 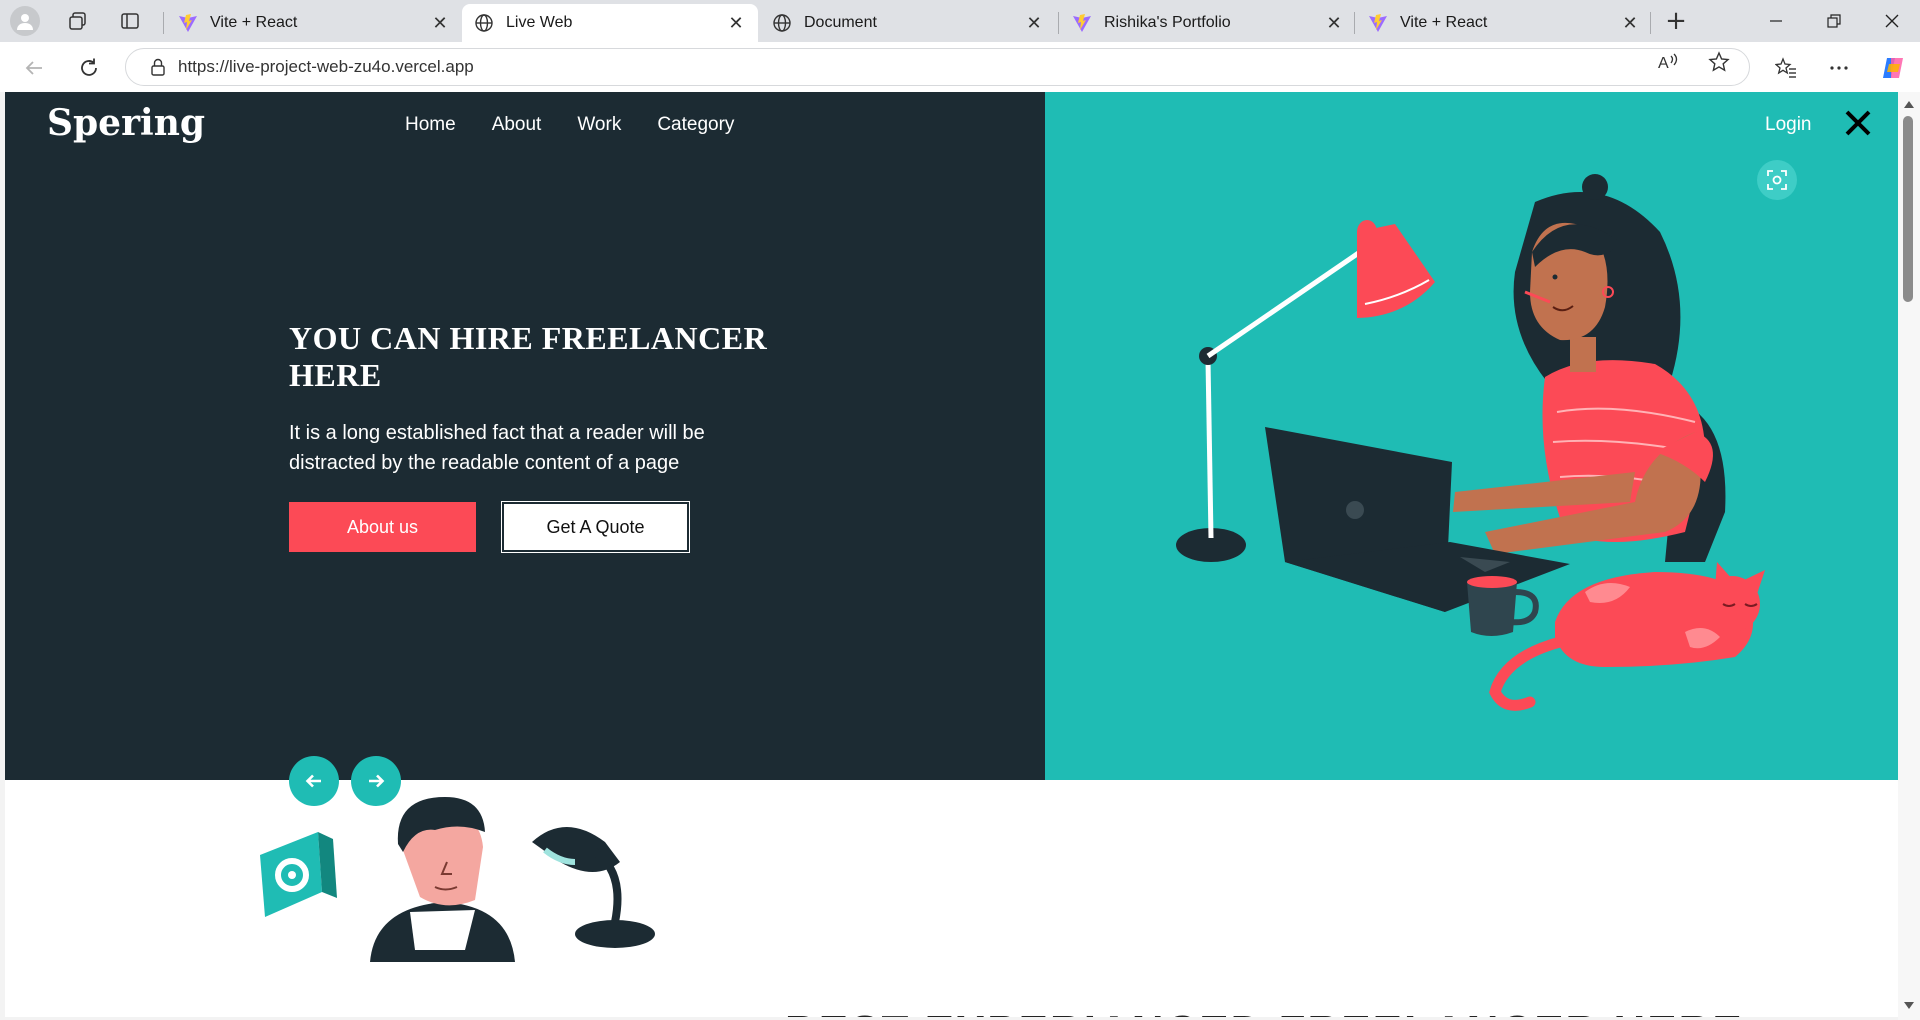 I want to click on profile-icon, so click(x=25, y=21).